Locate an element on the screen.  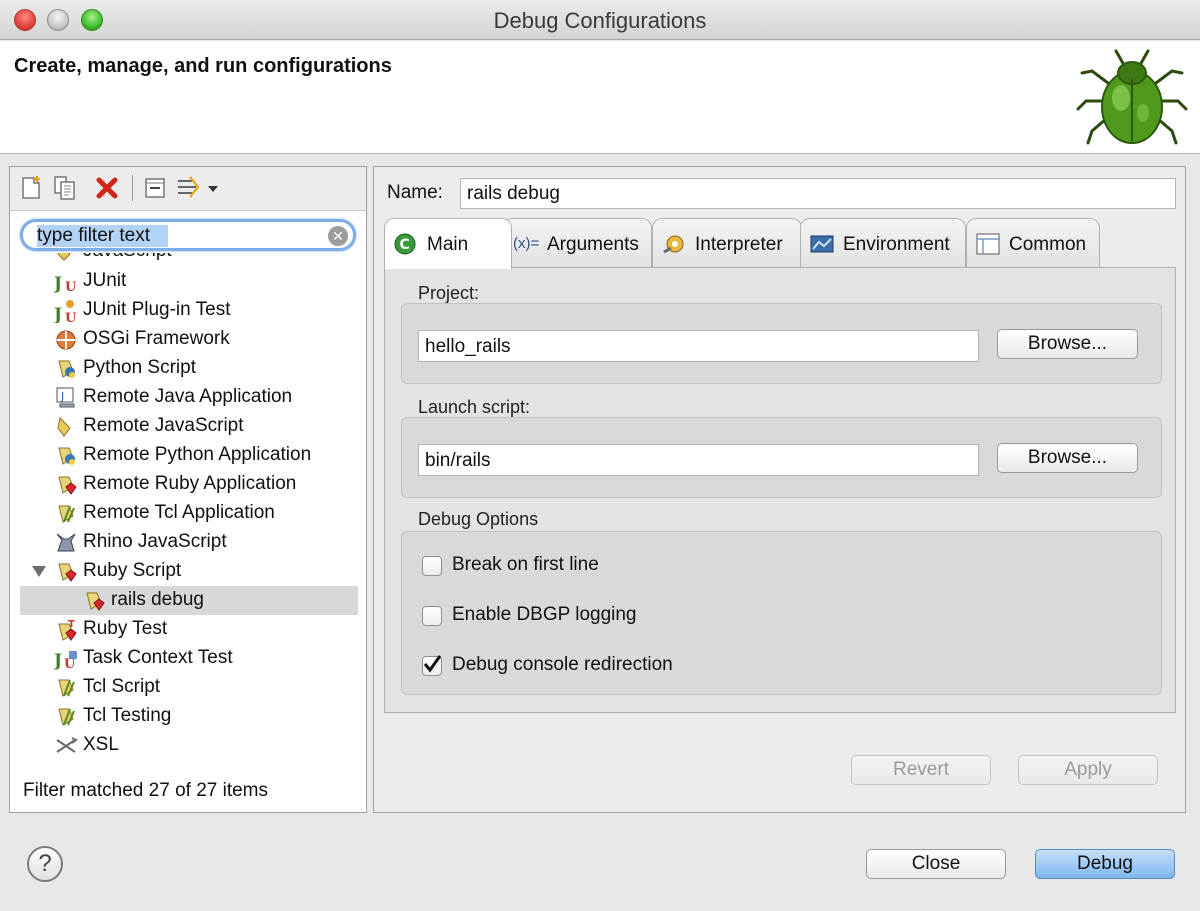
junit-plugin-icon: JU is located at coordinates (65, 311).